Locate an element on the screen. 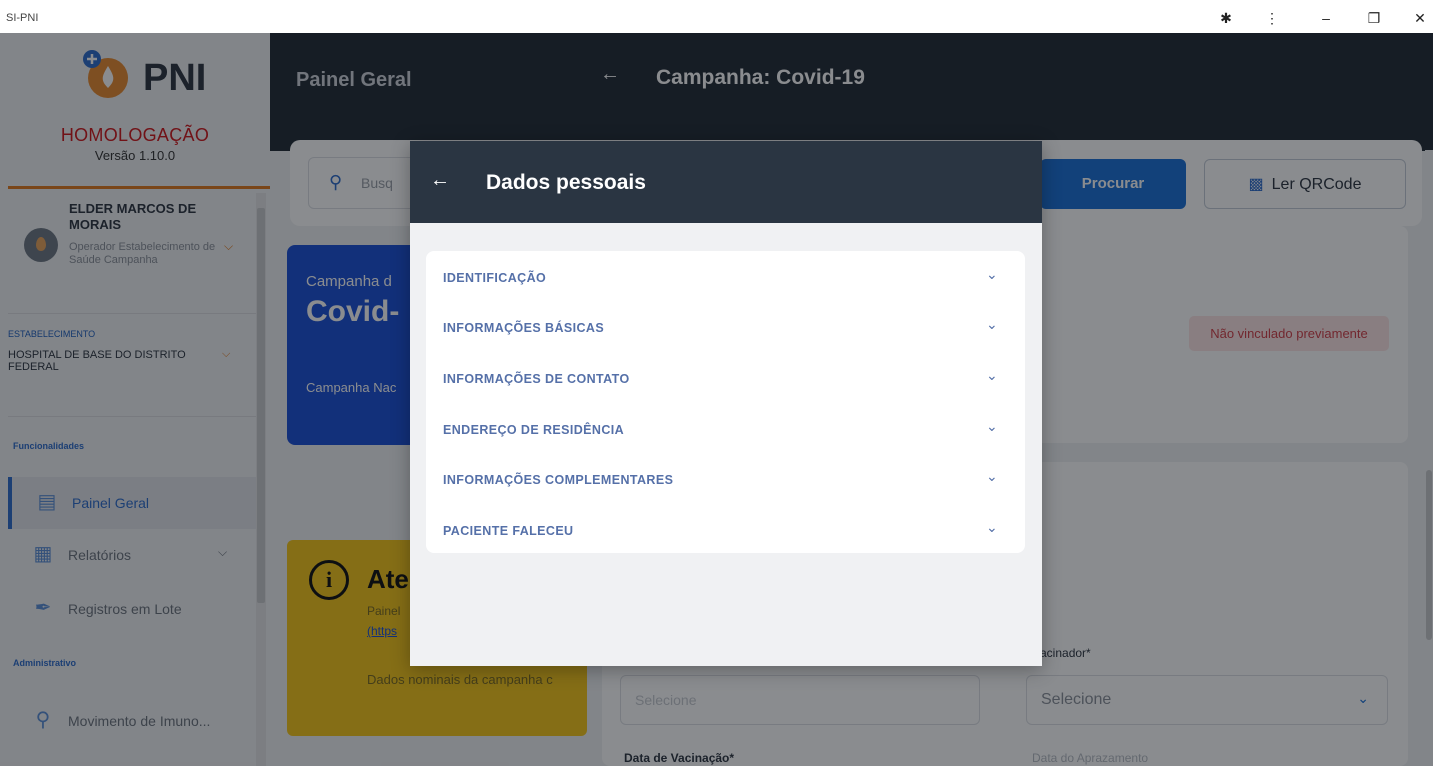 The height and width of the screenshot is (766, 1433). accordion-item-identificacao: IDENTIFICAÇÃO ⌄ is located at coordinates (725, 277).